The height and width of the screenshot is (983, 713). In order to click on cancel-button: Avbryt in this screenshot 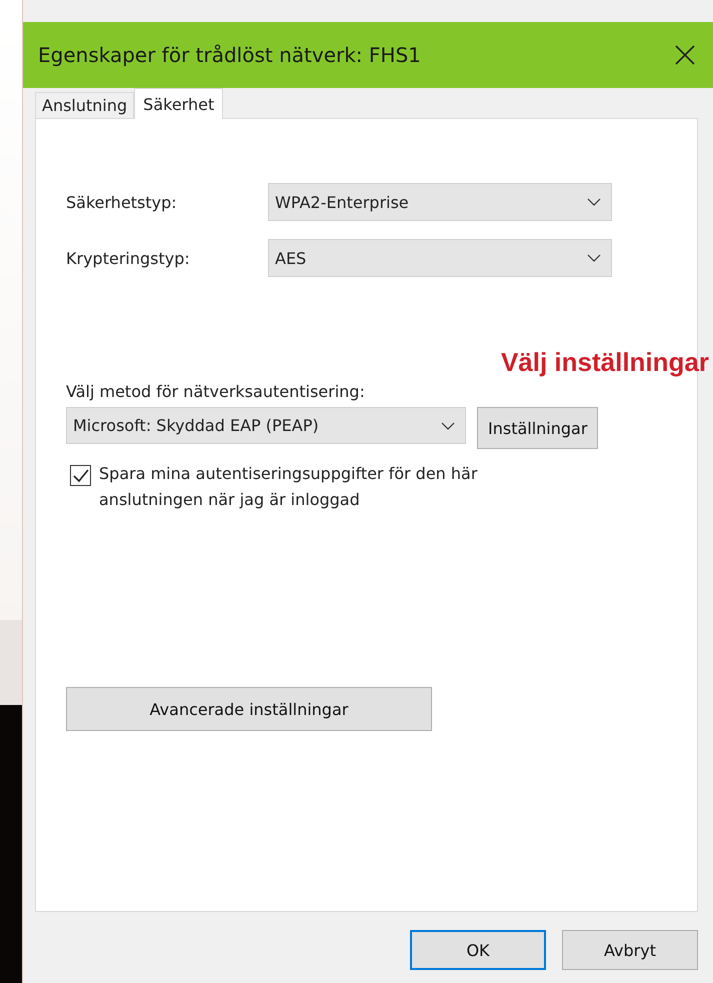, I will do `click(630, 950)`.